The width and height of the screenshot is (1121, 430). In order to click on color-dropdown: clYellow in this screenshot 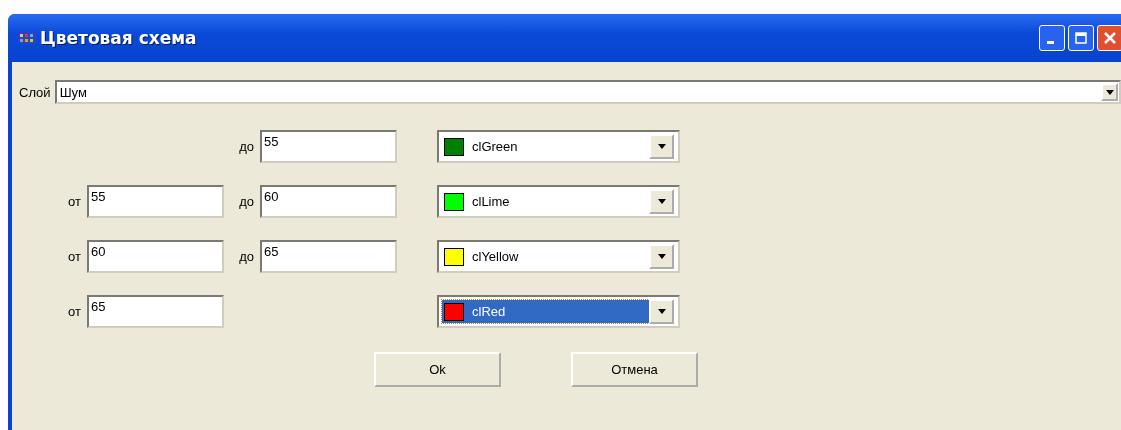, I will do `click(558, 256)`.